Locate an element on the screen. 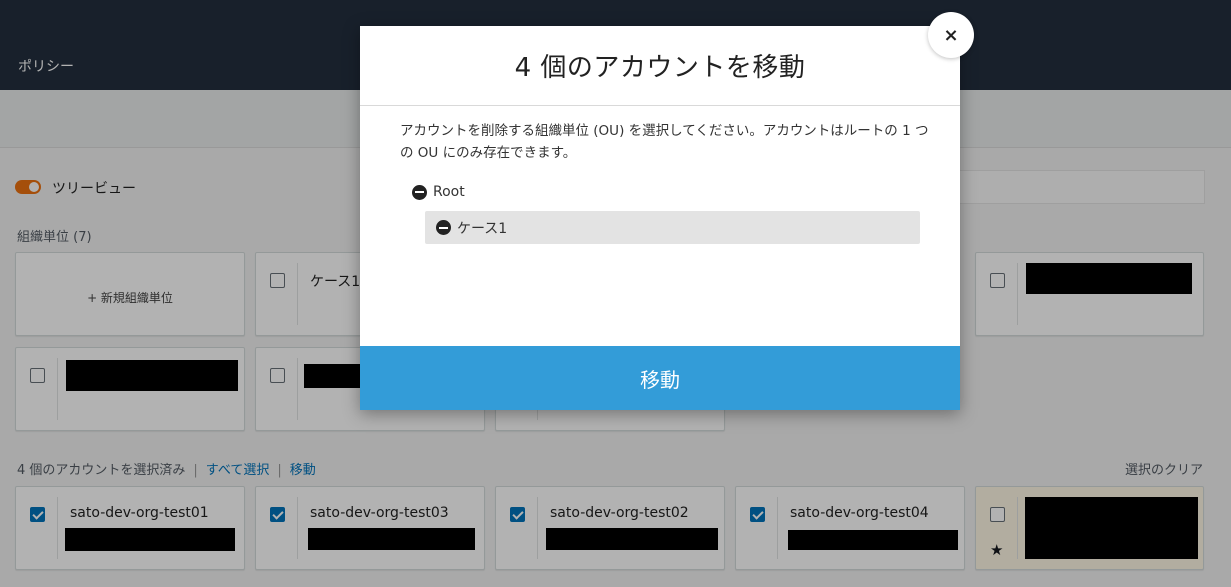  tree-node-selected-ou: ケース1 is located at coordinates (672, 227).